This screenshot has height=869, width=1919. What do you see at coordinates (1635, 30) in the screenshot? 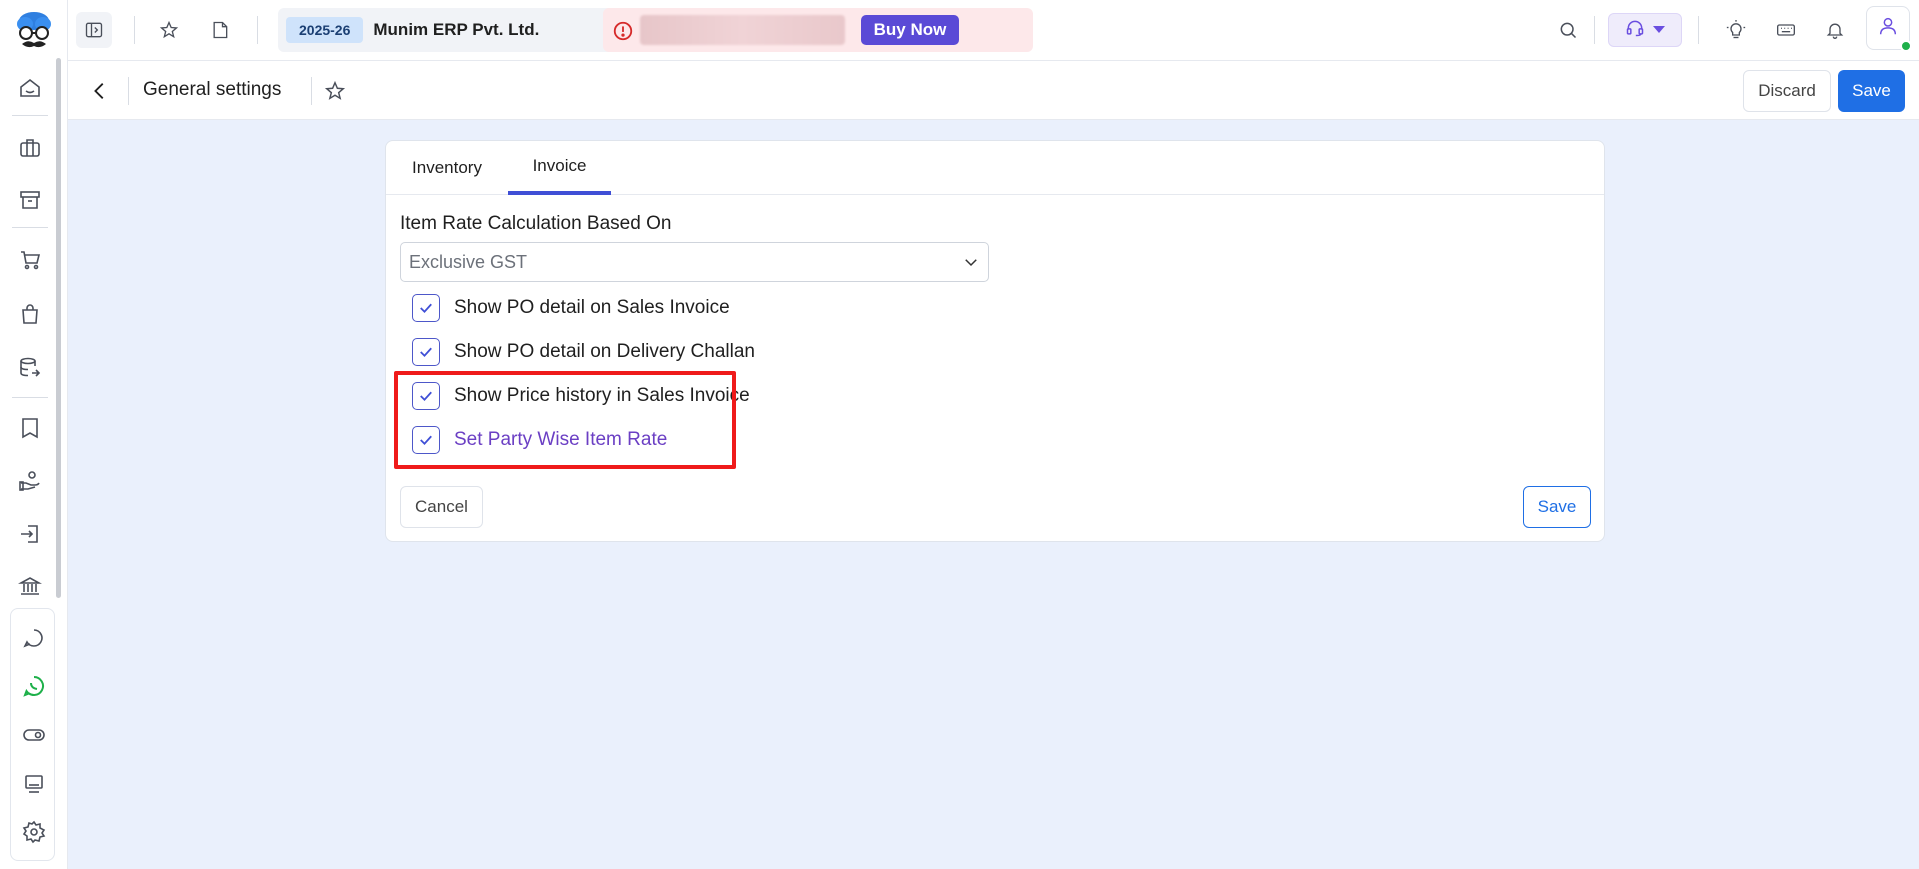
I see `headset-icon` at bounding box center [1635, 30].